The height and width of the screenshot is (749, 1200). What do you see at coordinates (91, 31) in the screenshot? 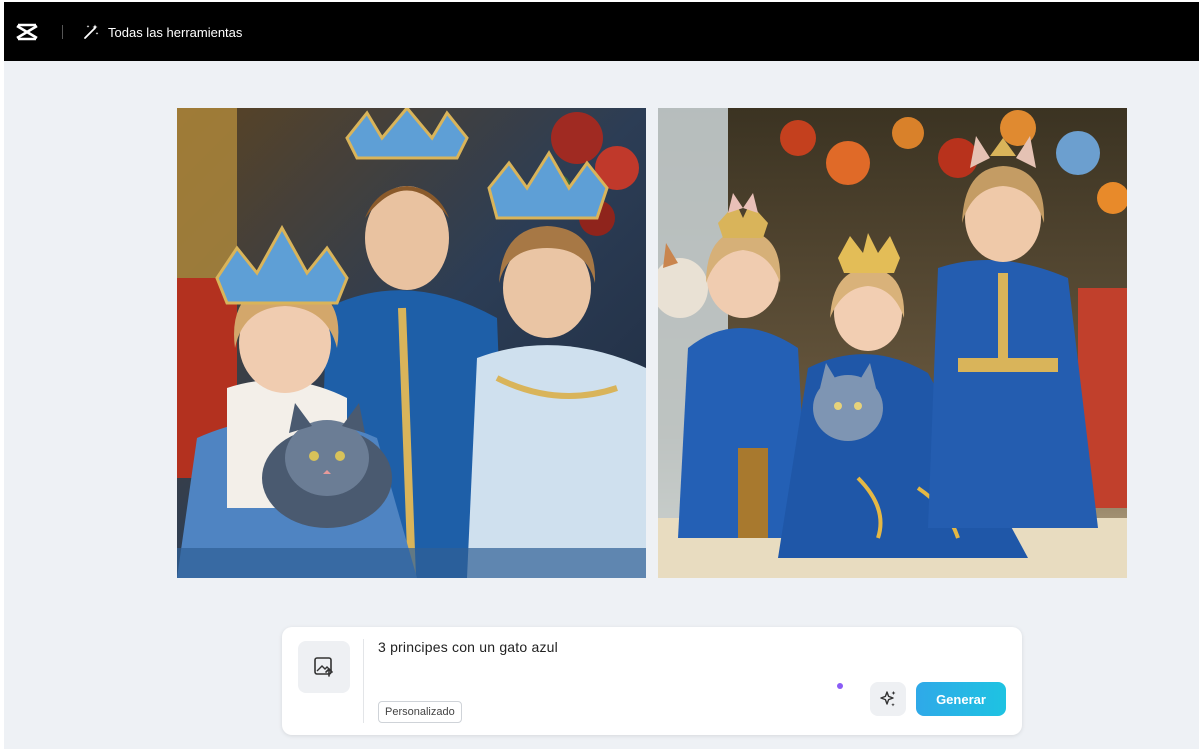
I see `magic-wand-icon` at bounding box center [91, 31].